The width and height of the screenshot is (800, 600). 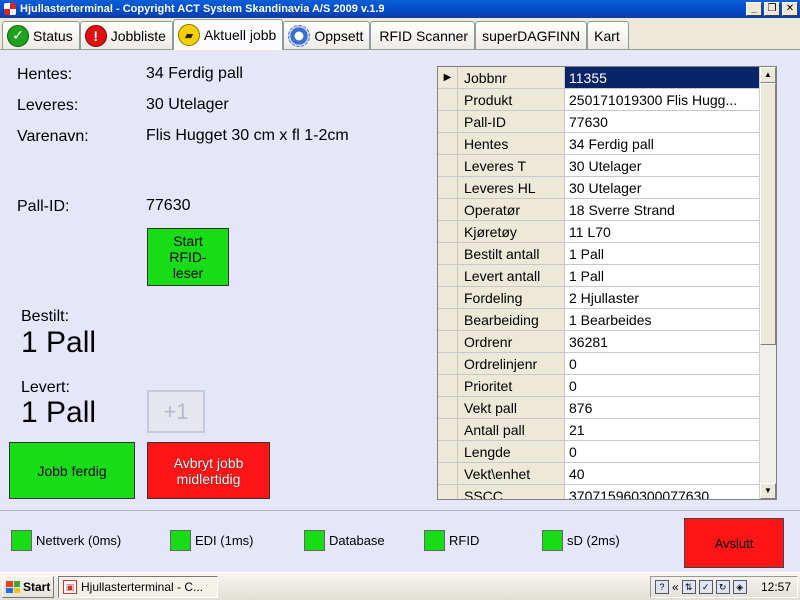 I want to click on grid-row: Vekt\enhet 40, so click(x=599, y=474).